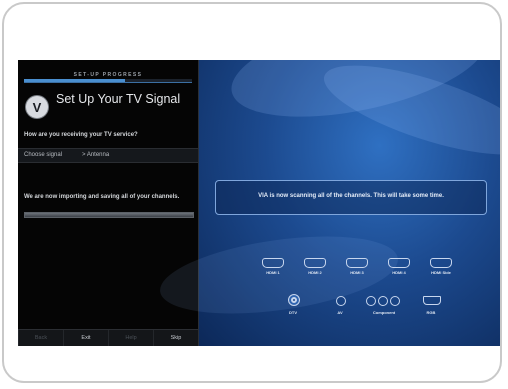 Image resolution: width=508 pixels, height=389 pixels. I want to click on choose-signal-row: Choose signal > Antenna, so click(108, 155).